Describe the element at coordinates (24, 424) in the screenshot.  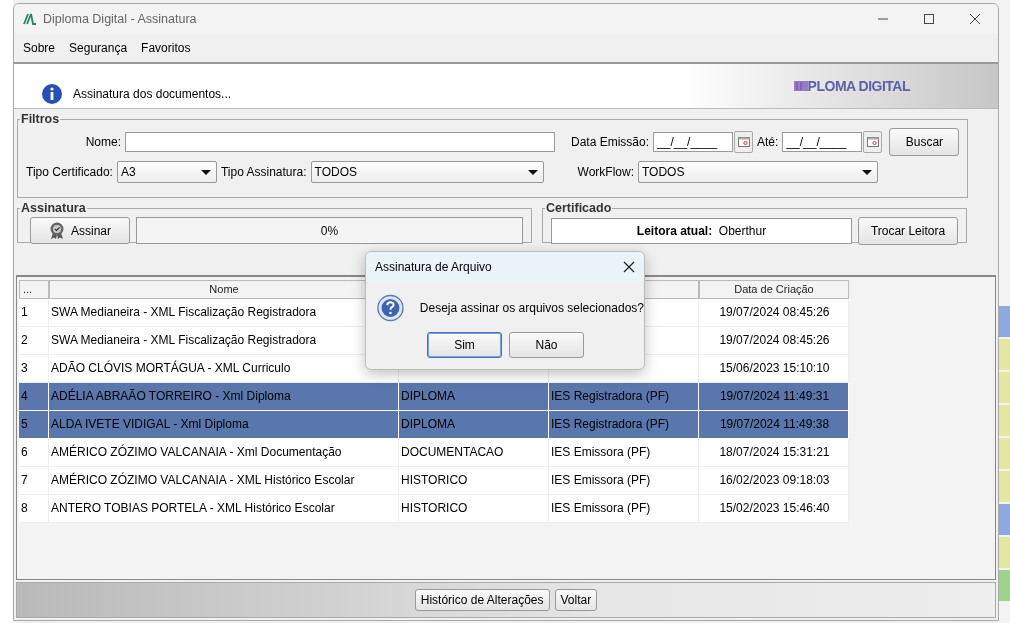
I see `table-cell: 5` at that location.